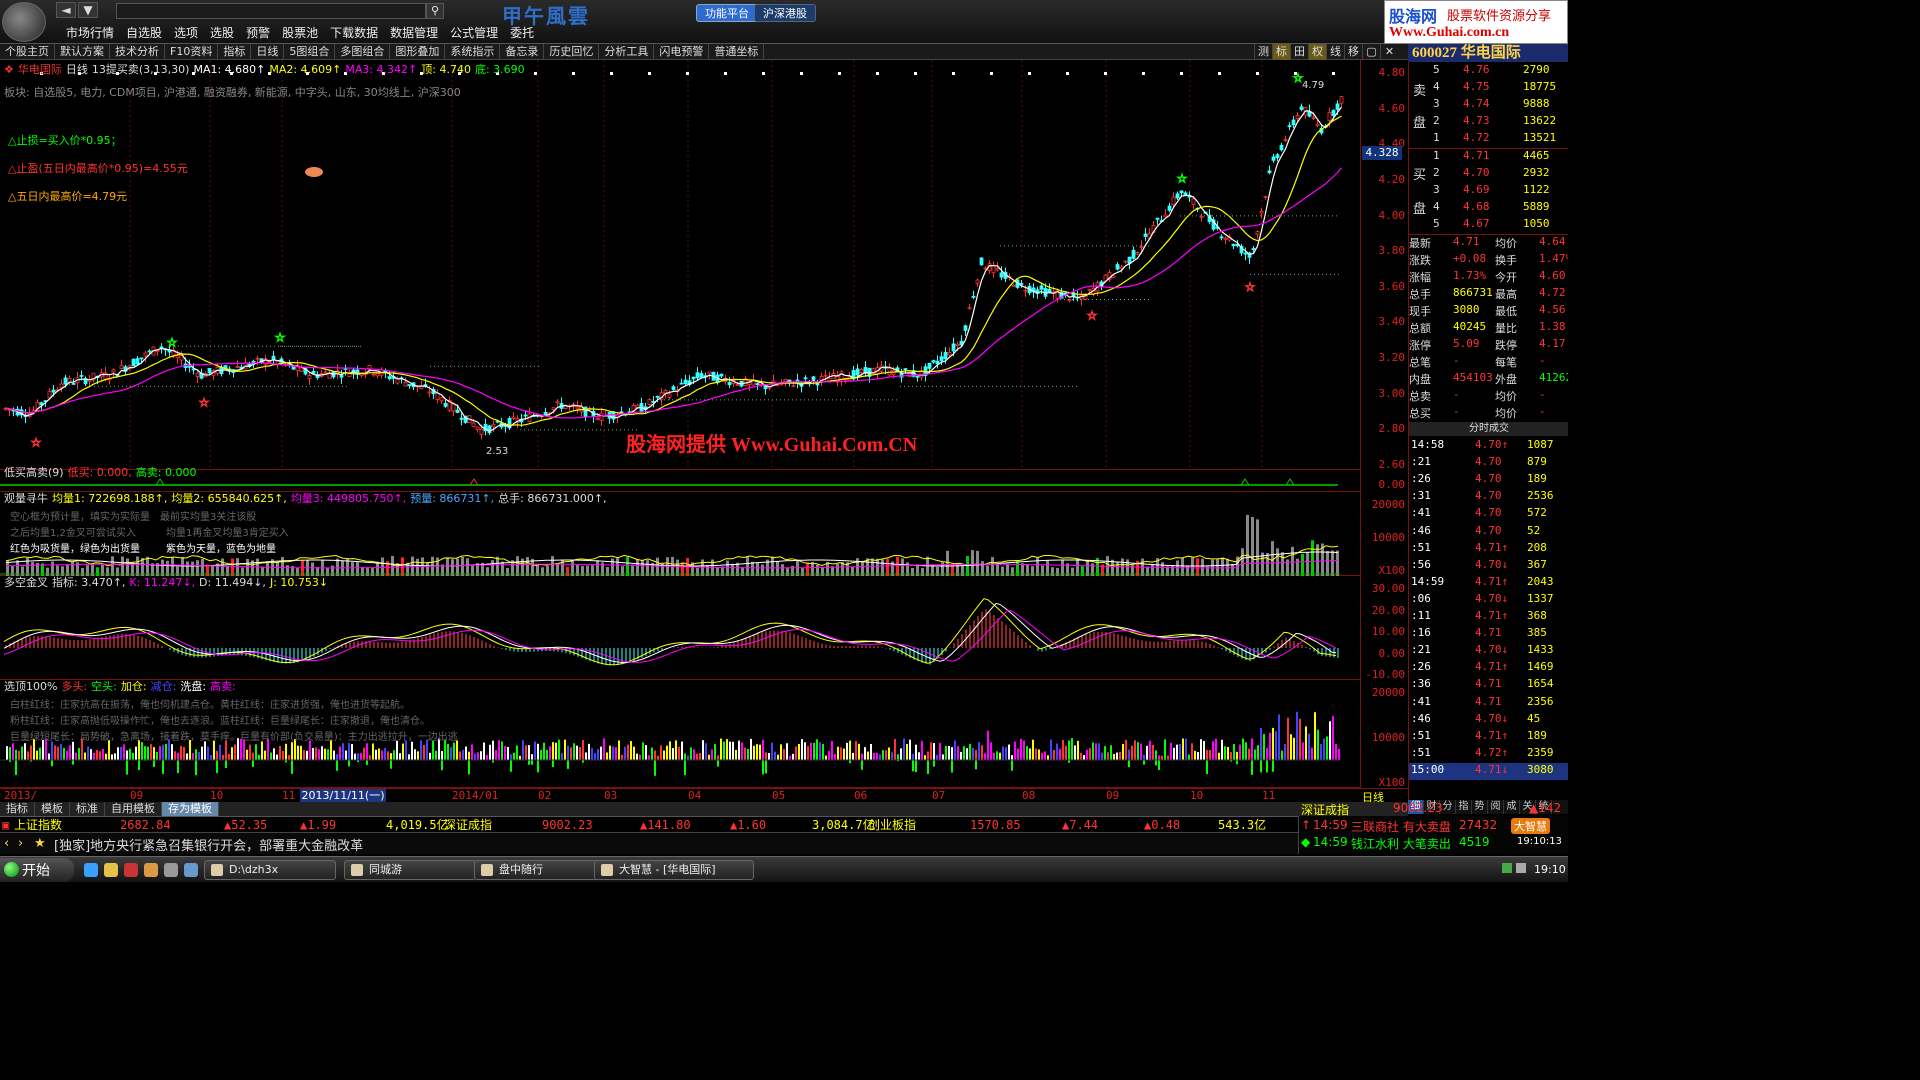 The height and width of the screenshot is (1080, 1920). What do you see at coordinates (747, 566) in the screenshot?
I see `volume-bar` at bounding box center [747, 566].